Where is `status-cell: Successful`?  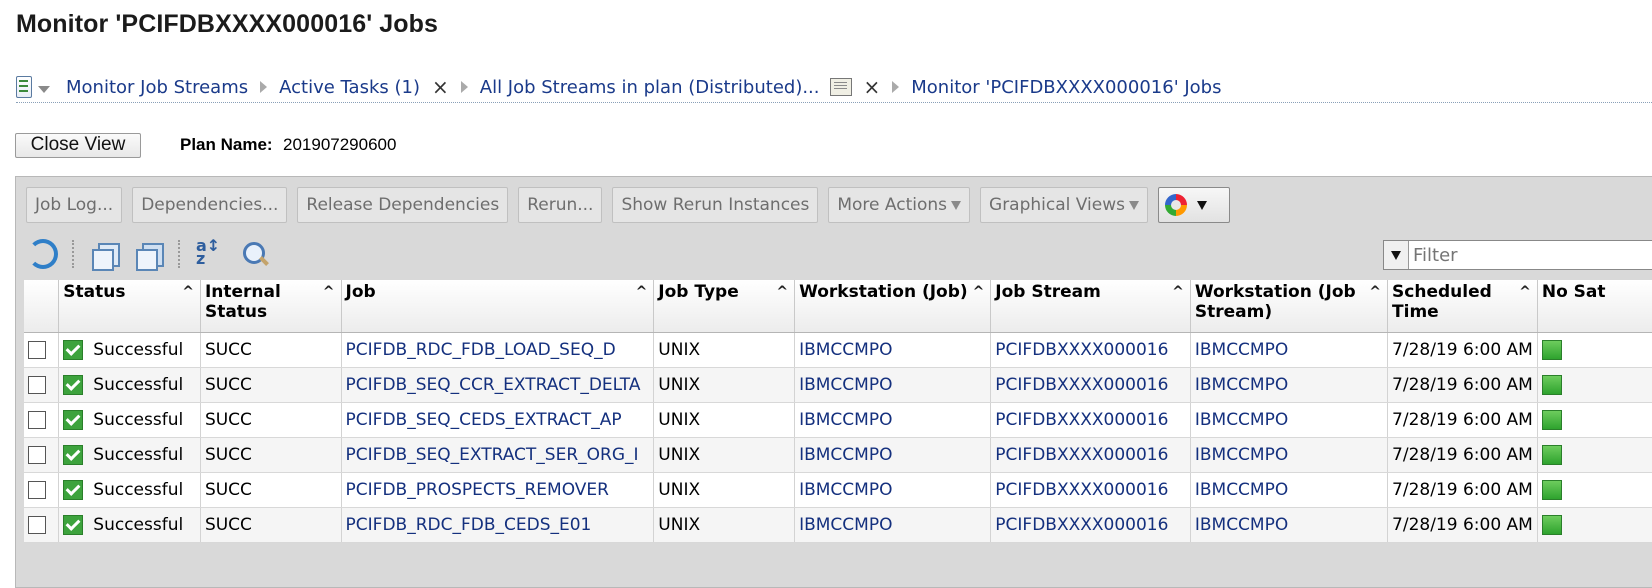 status-cell: Successful is located at coordinates (129, 455).